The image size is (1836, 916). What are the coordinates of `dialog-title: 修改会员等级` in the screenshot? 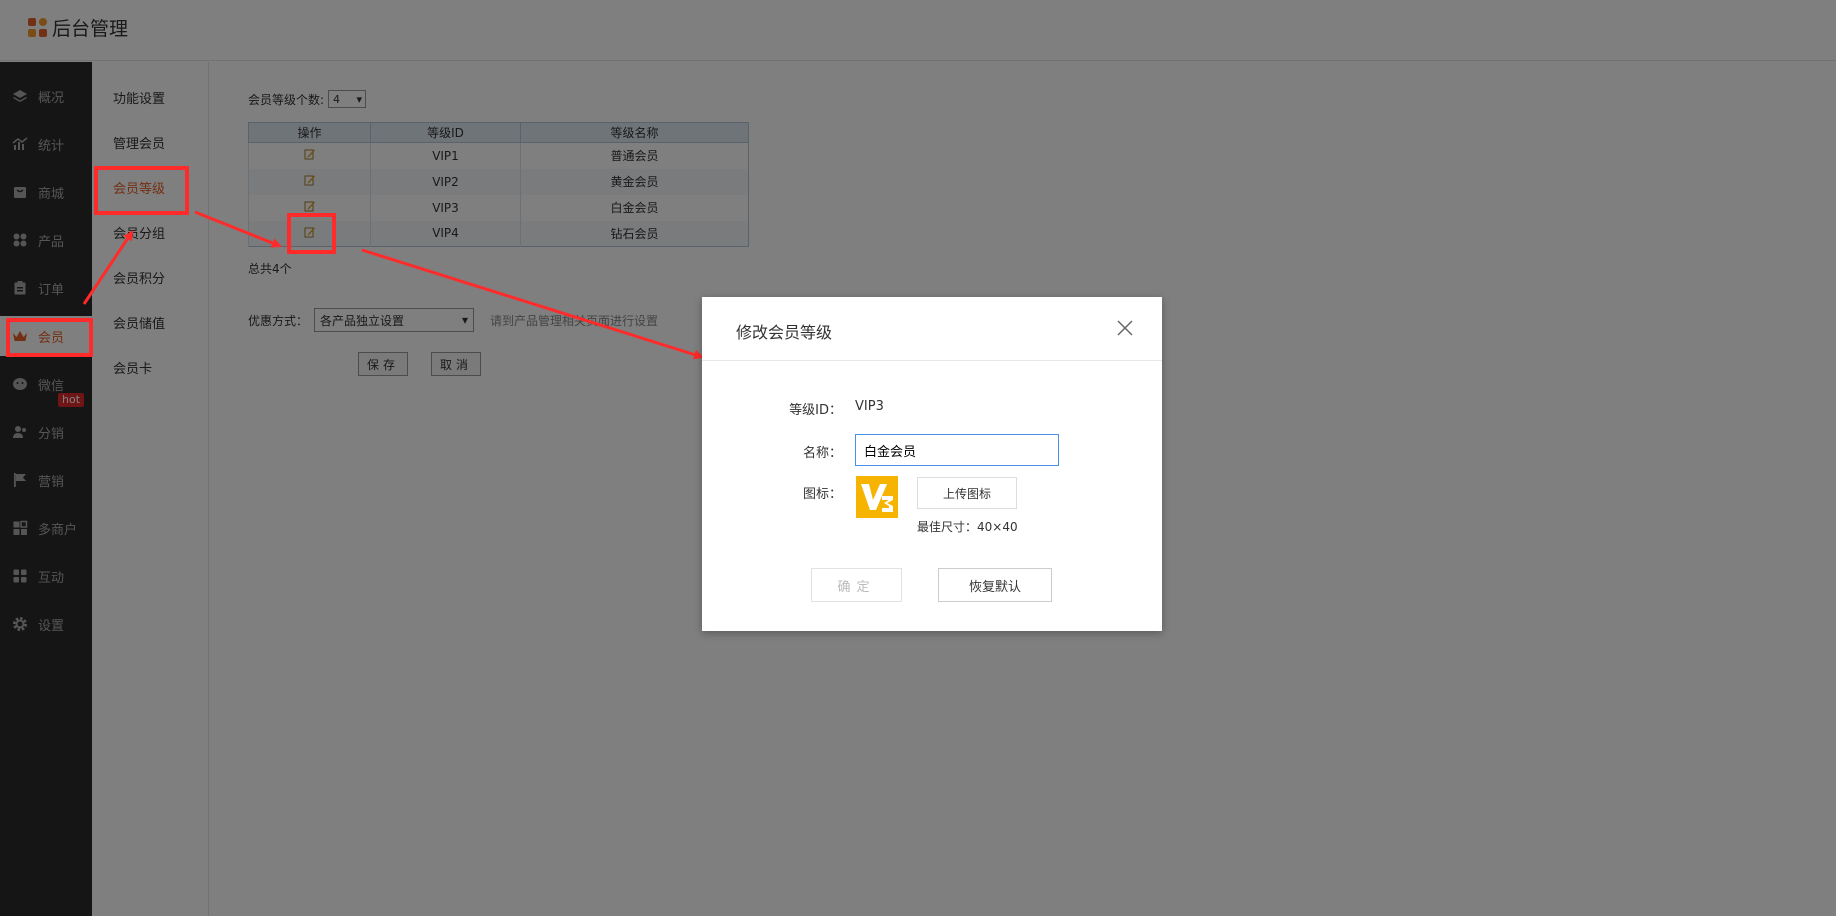 It's located at (784, 332).